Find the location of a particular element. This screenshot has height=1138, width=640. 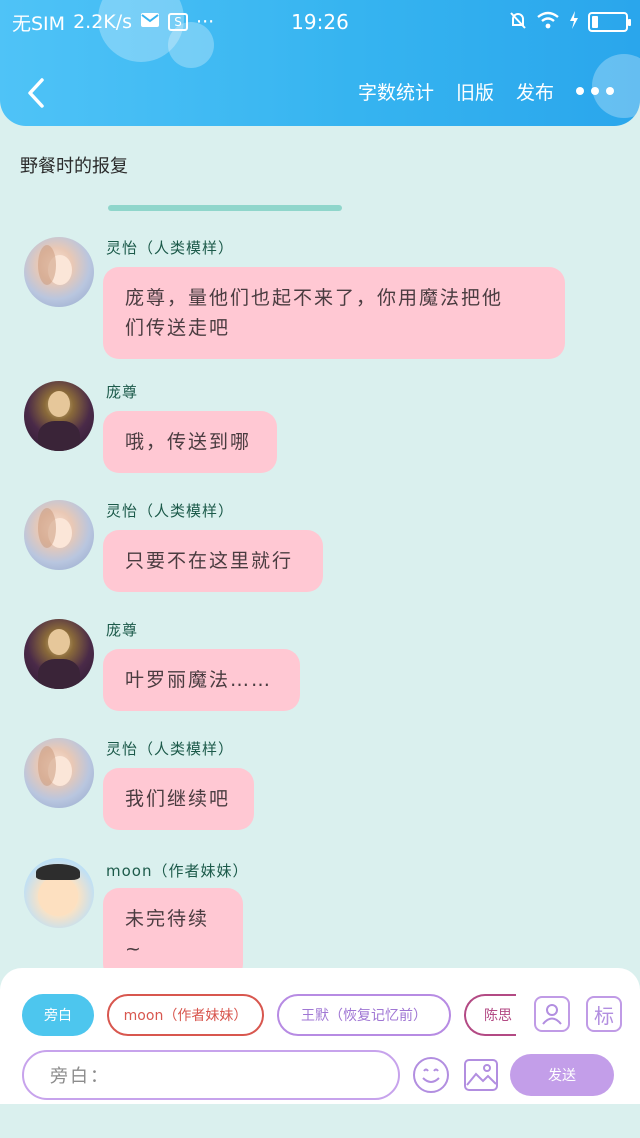

message-input: 旁白： is located at coordinates (211, 1075).